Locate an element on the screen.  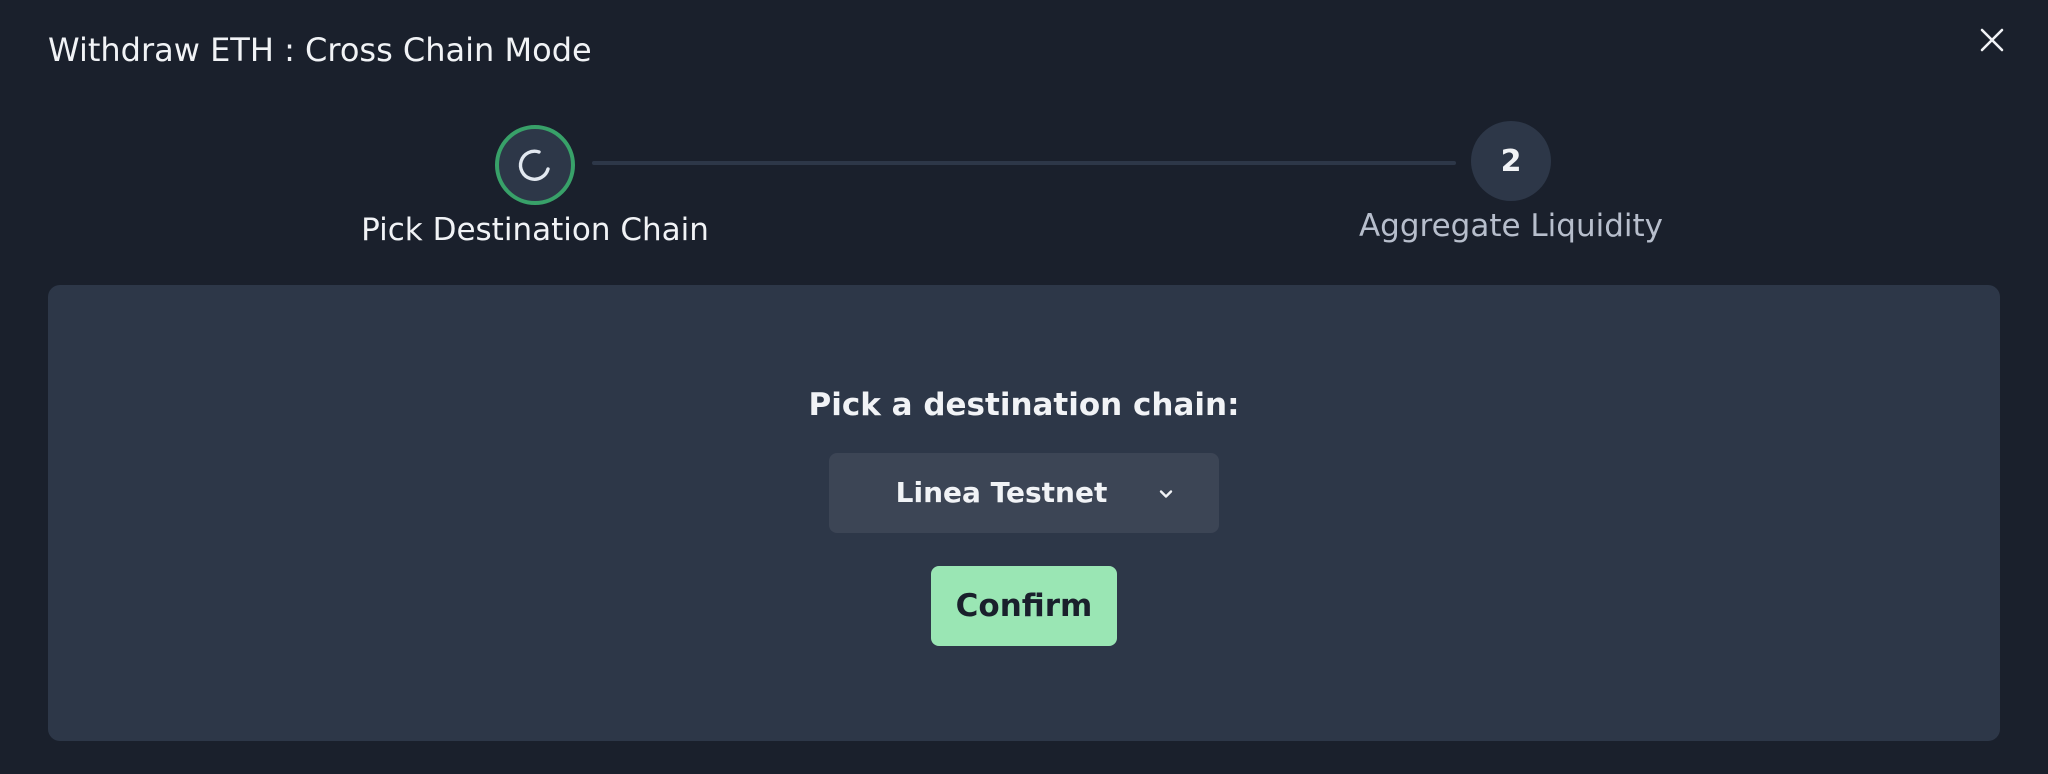
step-2-number: 2 is located at coordinates (1511, 161).